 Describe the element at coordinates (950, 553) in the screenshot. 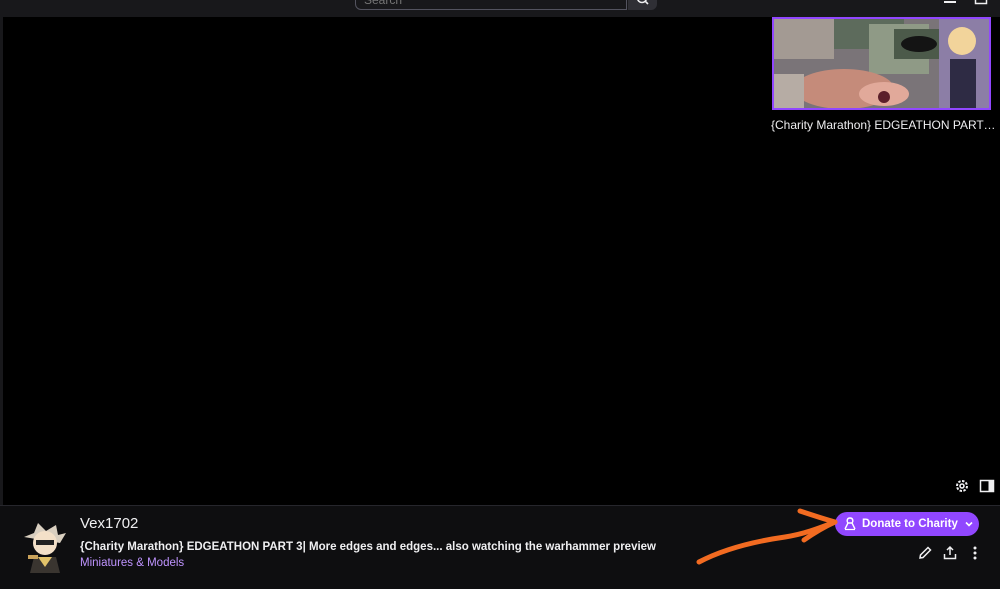

I see `share-icon` at that location.